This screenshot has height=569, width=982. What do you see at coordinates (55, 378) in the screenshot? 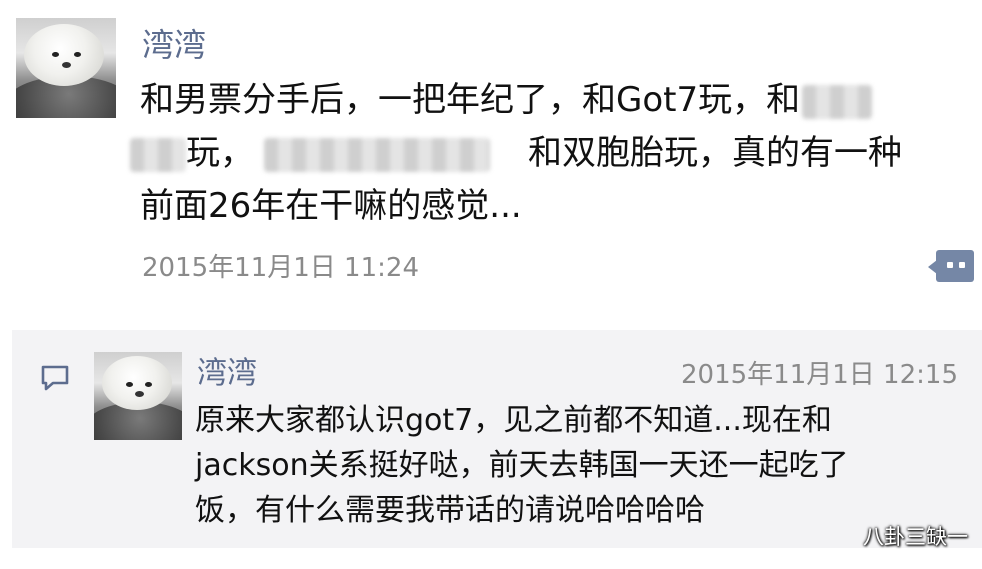
I see `comment-icon` at bounding box center [55, 378].